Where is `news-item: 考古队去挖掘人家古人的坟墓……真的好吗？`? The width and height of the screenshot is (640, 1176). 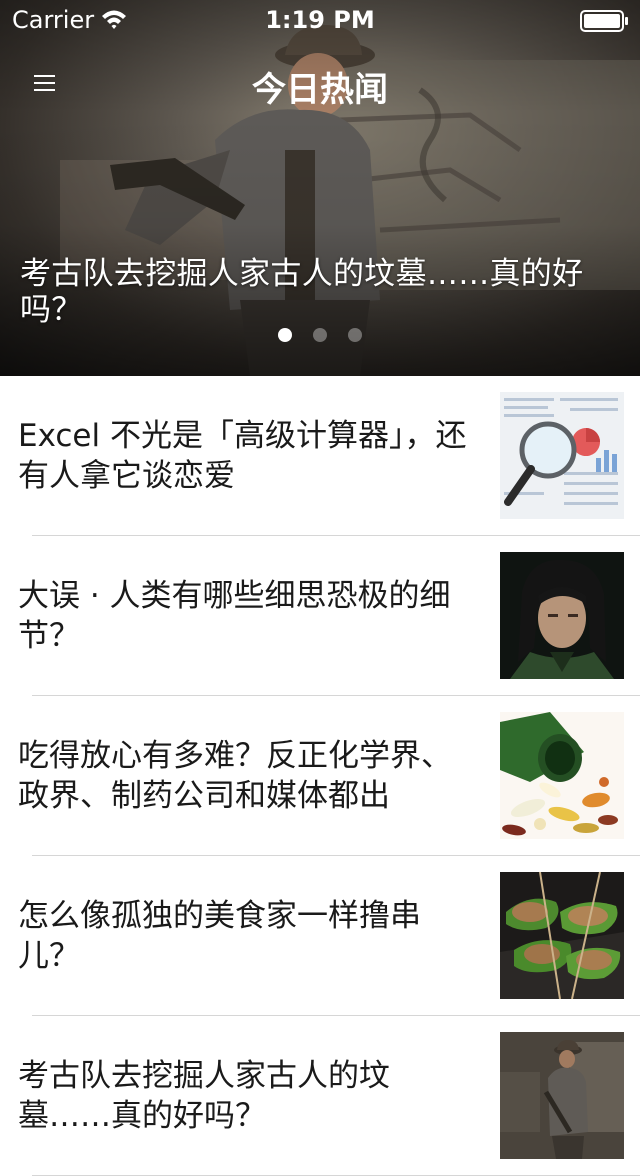
news-item: 考古队去挖掘人家古人的坟墓……真的好吗？ is located at coordinates (320, 1096).